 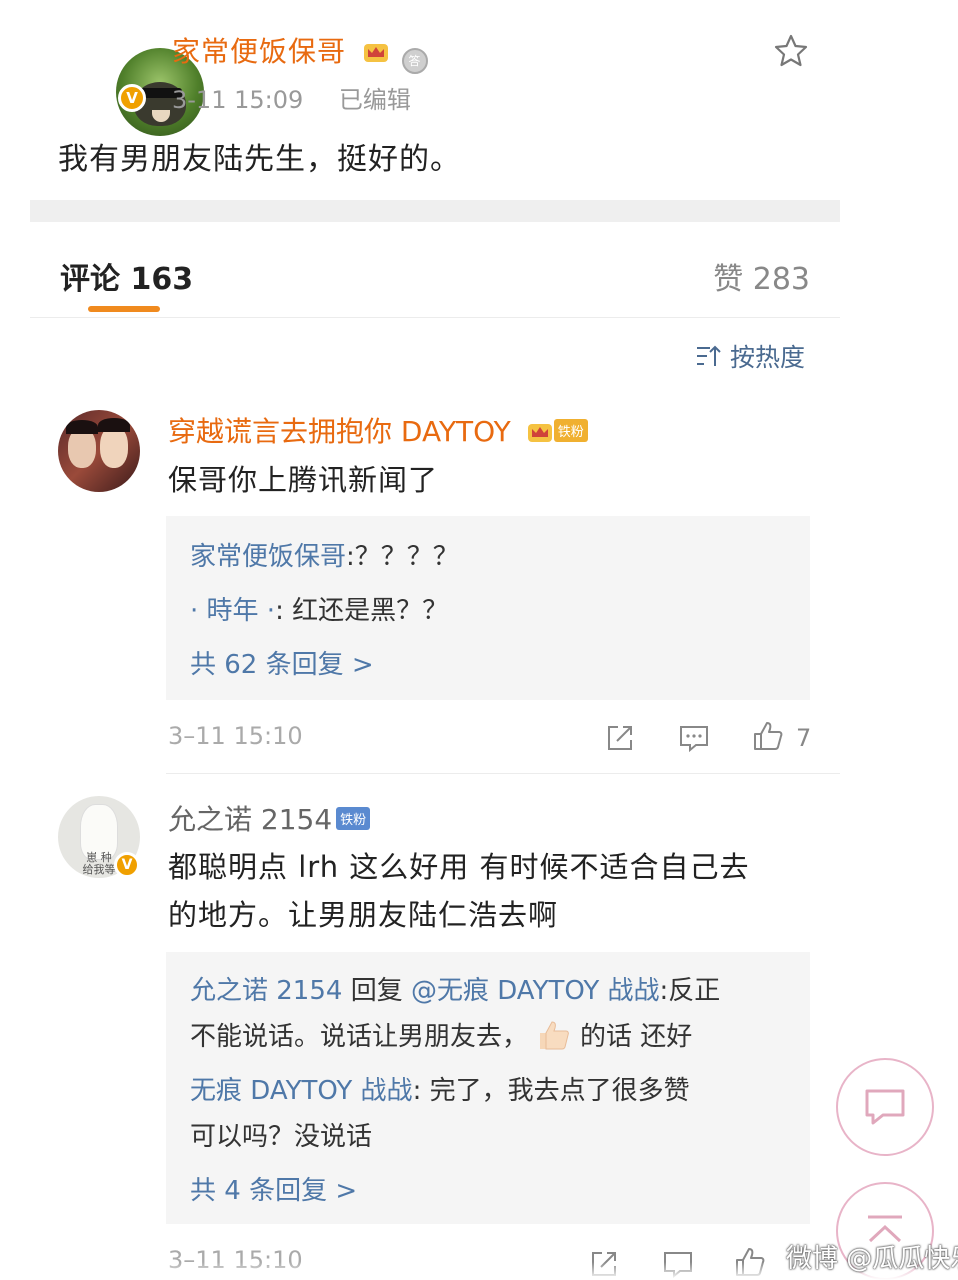 I want to click on reply-text: 不能说话。说话让男朋友去，, so click(x=359, y=1037).